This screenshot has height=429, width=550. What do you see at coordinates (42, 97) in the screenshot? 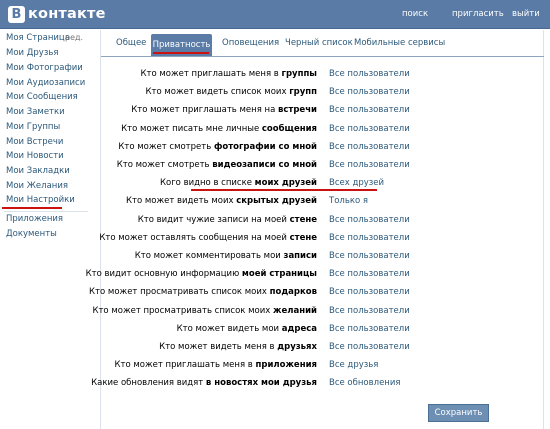
I see `sidebar-item-messages: Мои Сообщения` at bounding box center [42, 97].